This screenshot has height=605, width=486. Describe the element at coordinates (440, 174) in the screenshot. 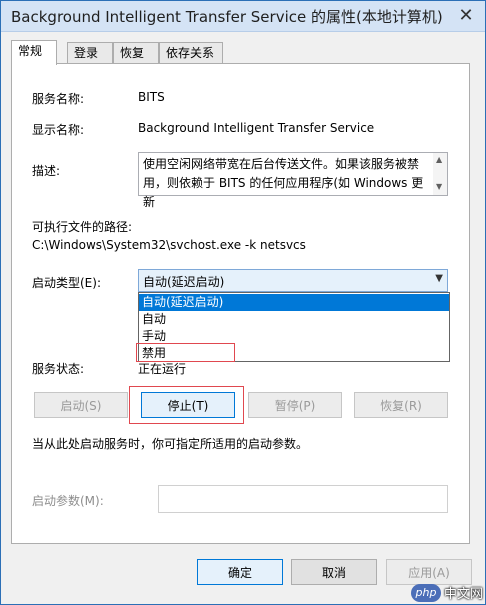

I see `description-scrollbar: ▲ ▼` at that location.